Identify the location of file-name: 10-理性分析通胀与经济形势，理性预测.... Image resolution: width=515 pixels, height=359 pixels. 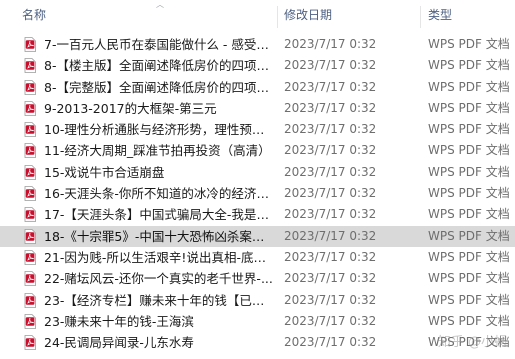
(160, 130).